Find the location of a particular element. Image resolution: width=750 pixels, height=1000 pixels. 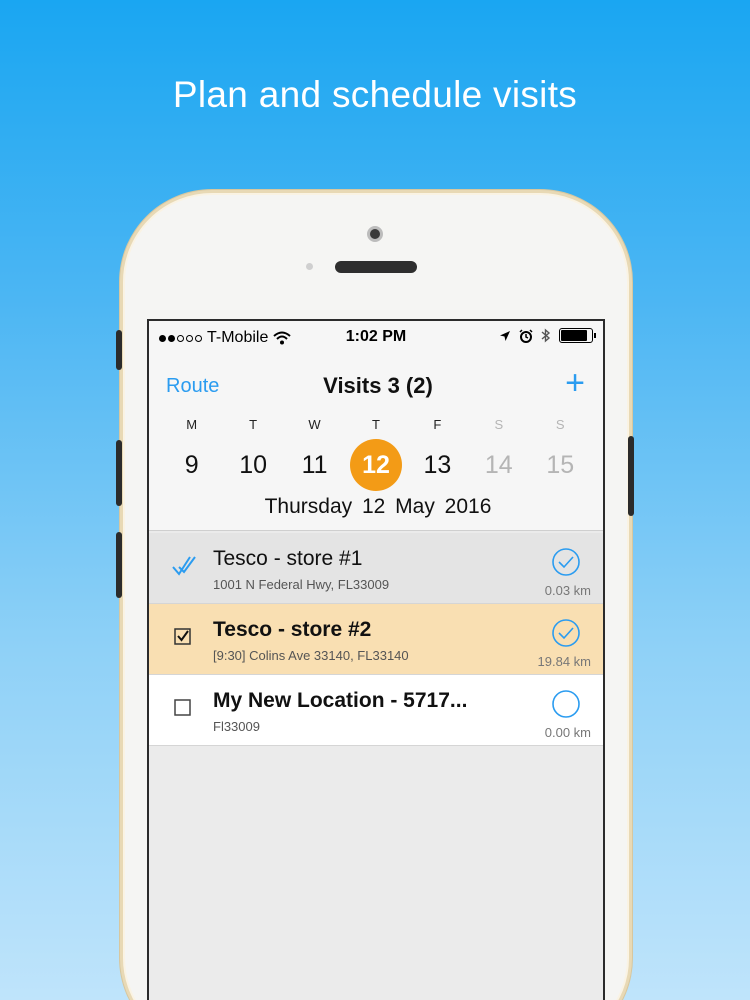

headline: Plan and schedule visits is located at coordinates (375, 94).